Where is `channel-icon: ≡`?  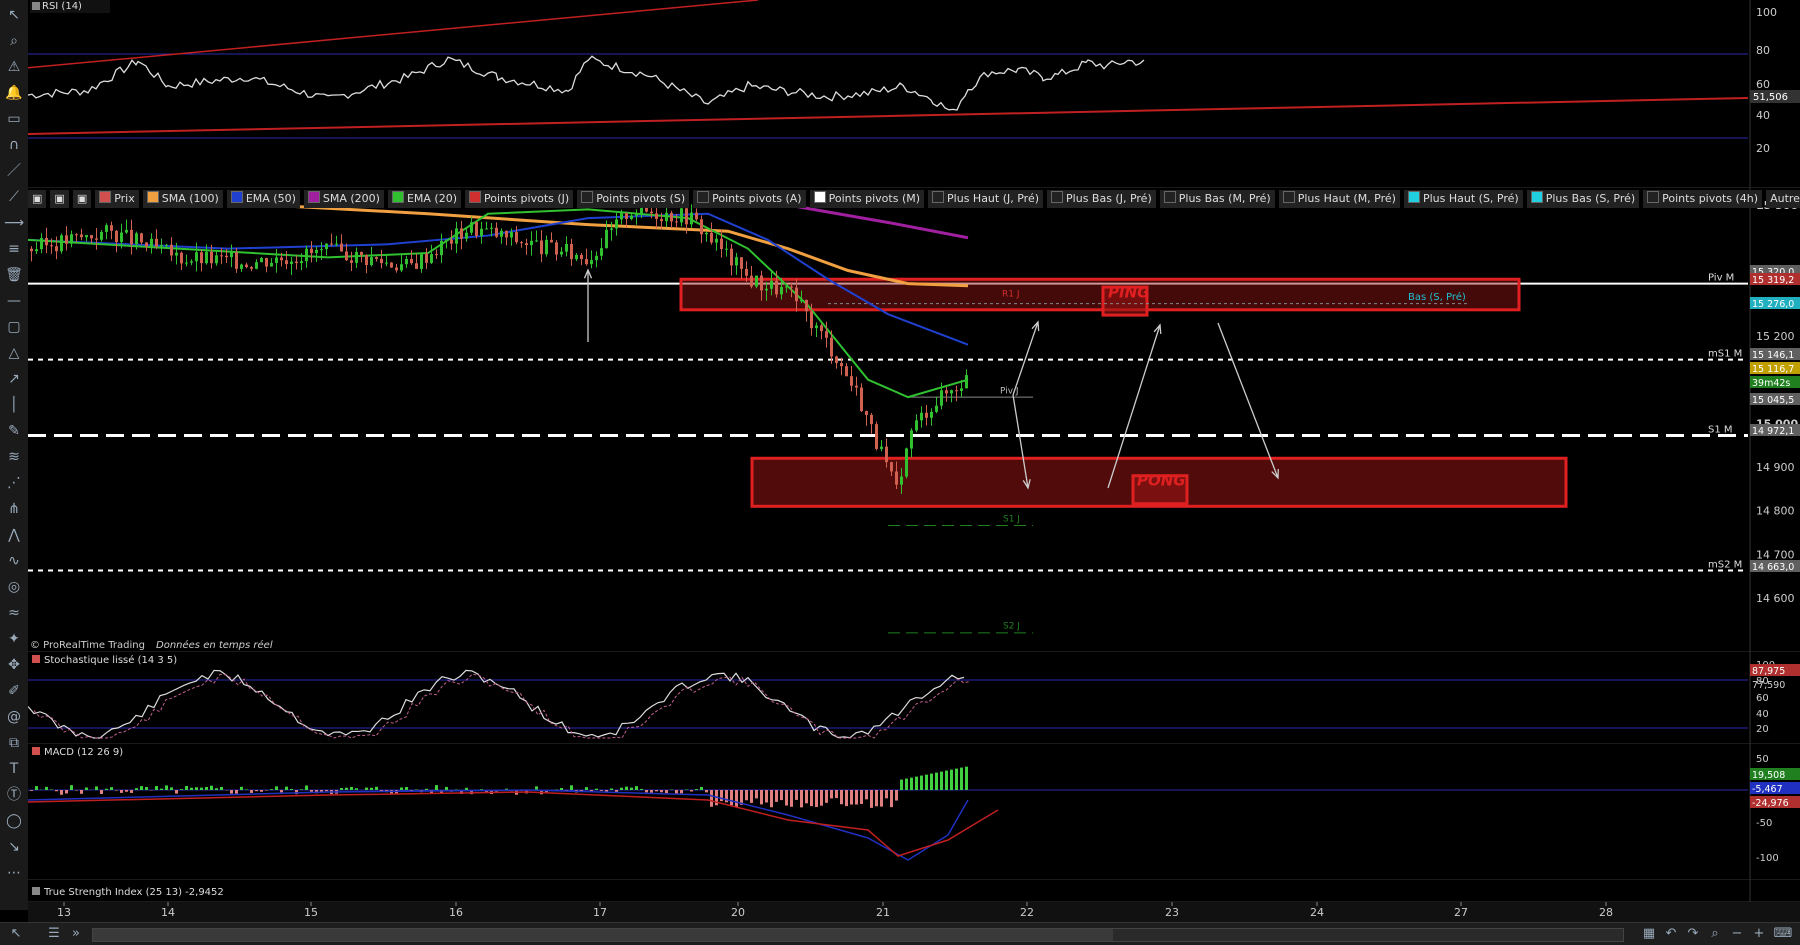 channel-icon: ≡ is located at coordinates (14, 249).